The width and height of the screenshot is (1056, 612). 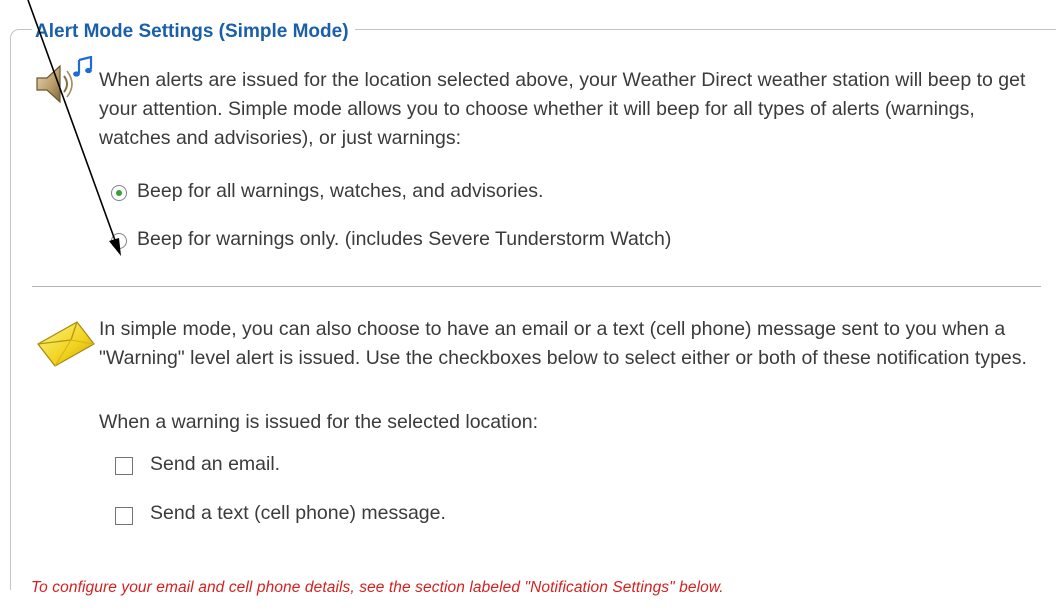 What do you see at coordinates (536, 286) in the screenshot?
I see `section-divider` at bounding box center [536, 286].